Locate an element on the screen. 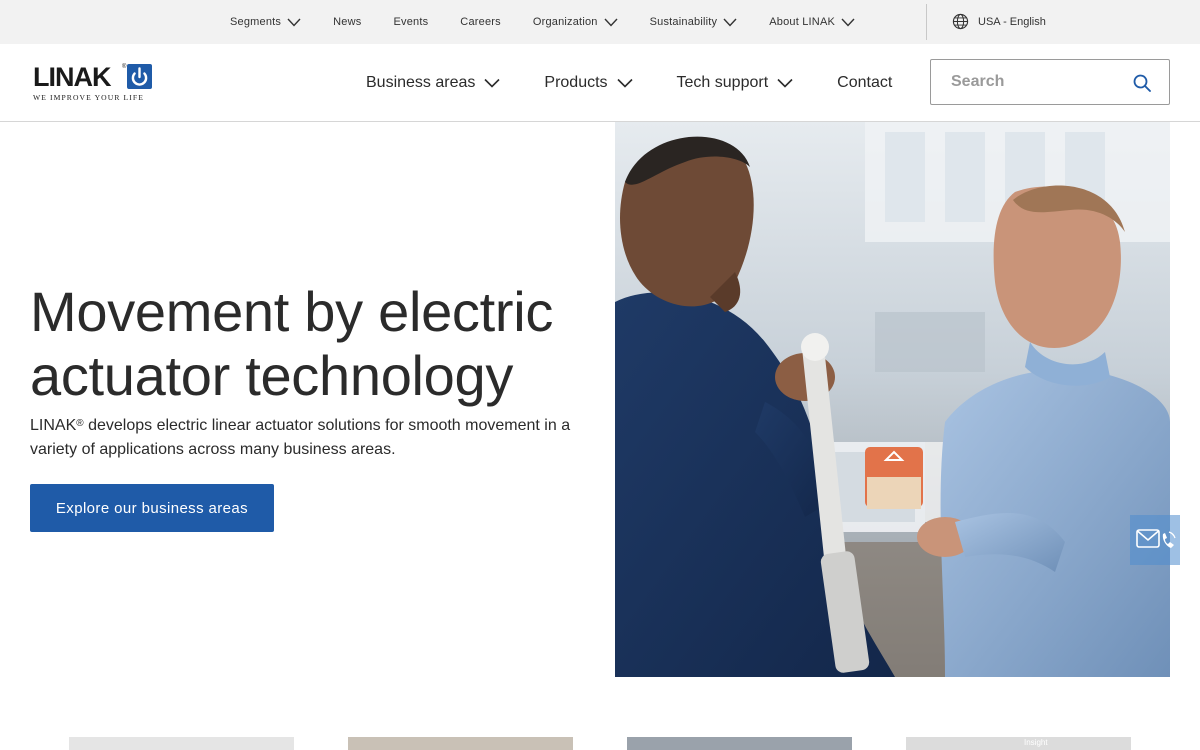  nav-tech-support: Tech support is located at coordinates (735, 83).